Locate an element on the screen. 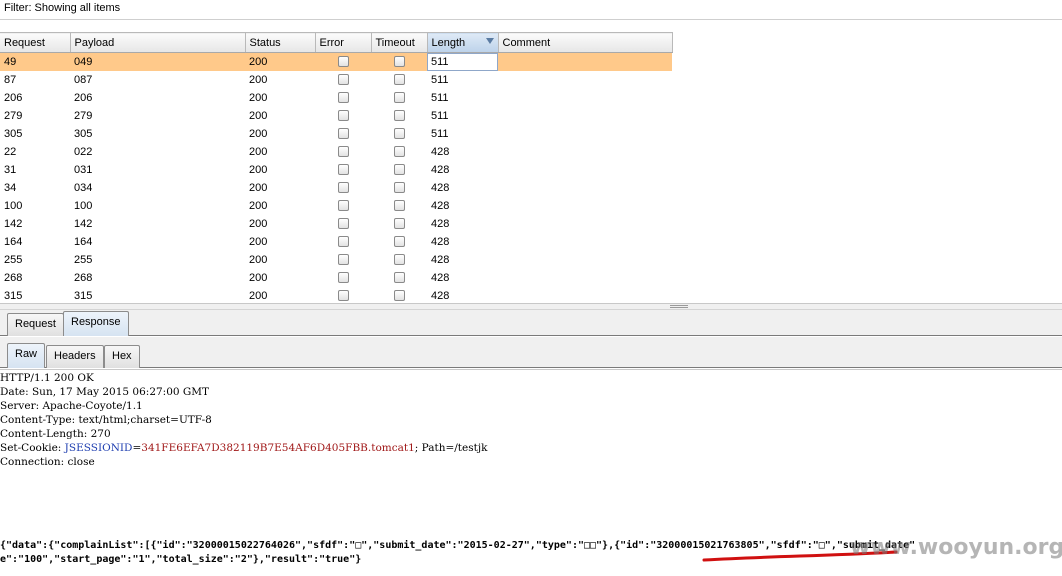  column-header-error: Error is located at coordinates (343, 42).